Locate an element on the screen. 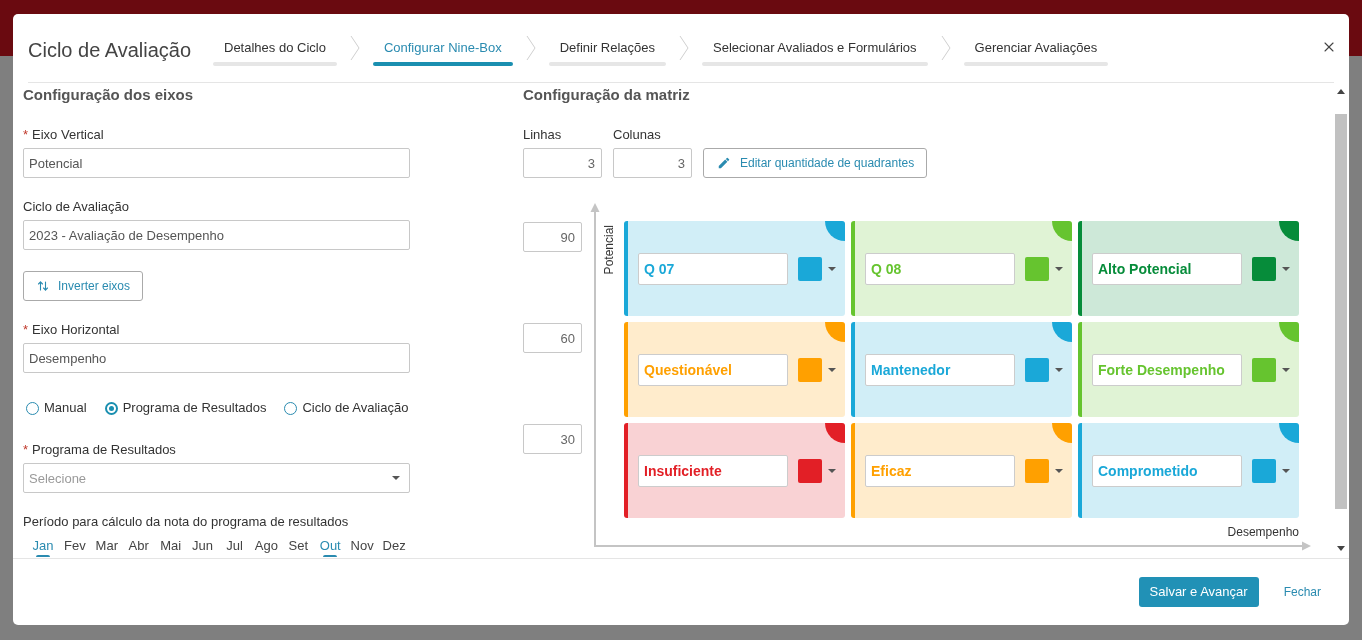  field-label: * Programa de Resultados is located at coordinates (99, 450).